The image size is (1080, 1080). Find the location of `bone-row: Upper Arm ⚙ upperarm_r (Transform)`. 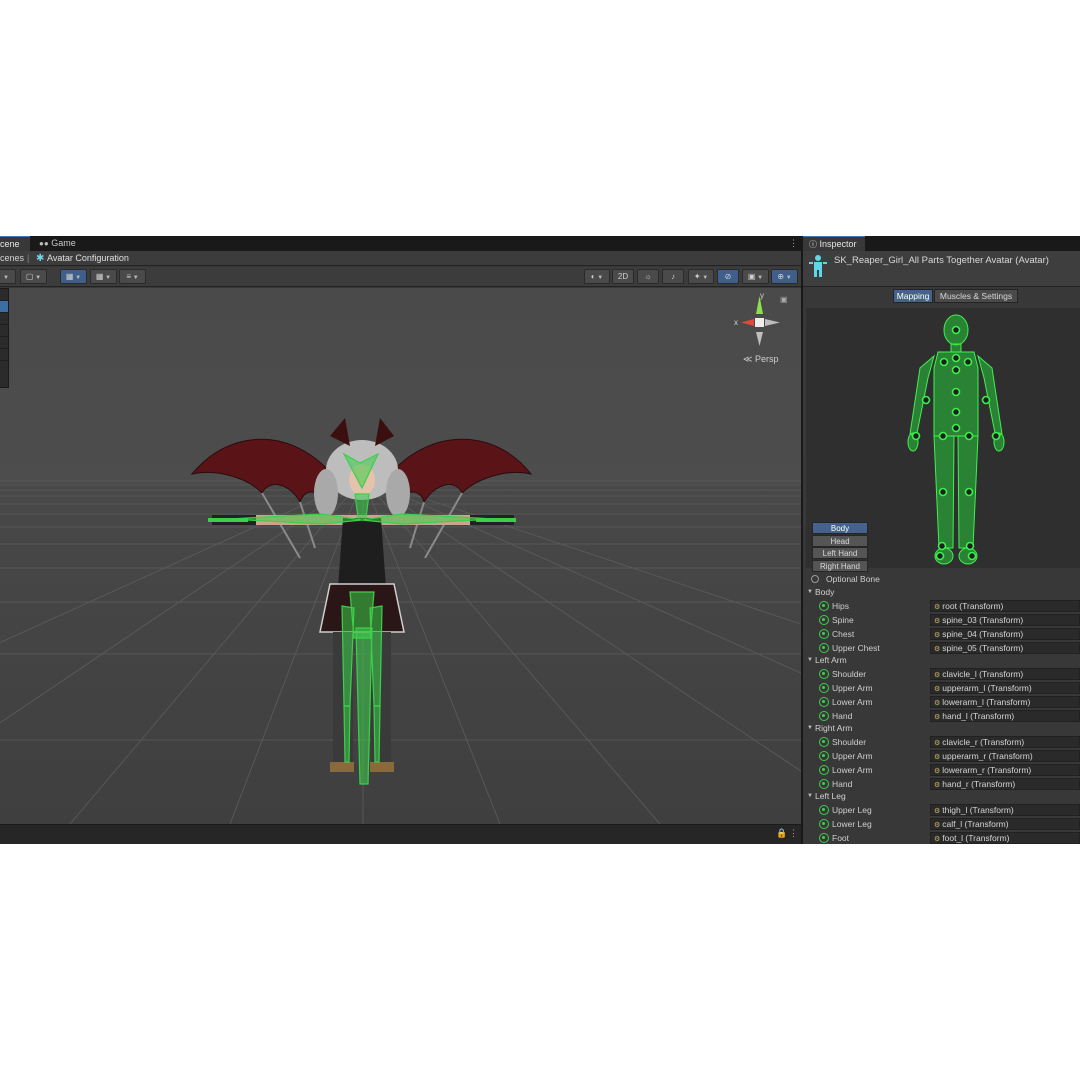

bone-row: Upper Arm ⚙ upperarm_r (Transform) is located at coordinates (941, 756).